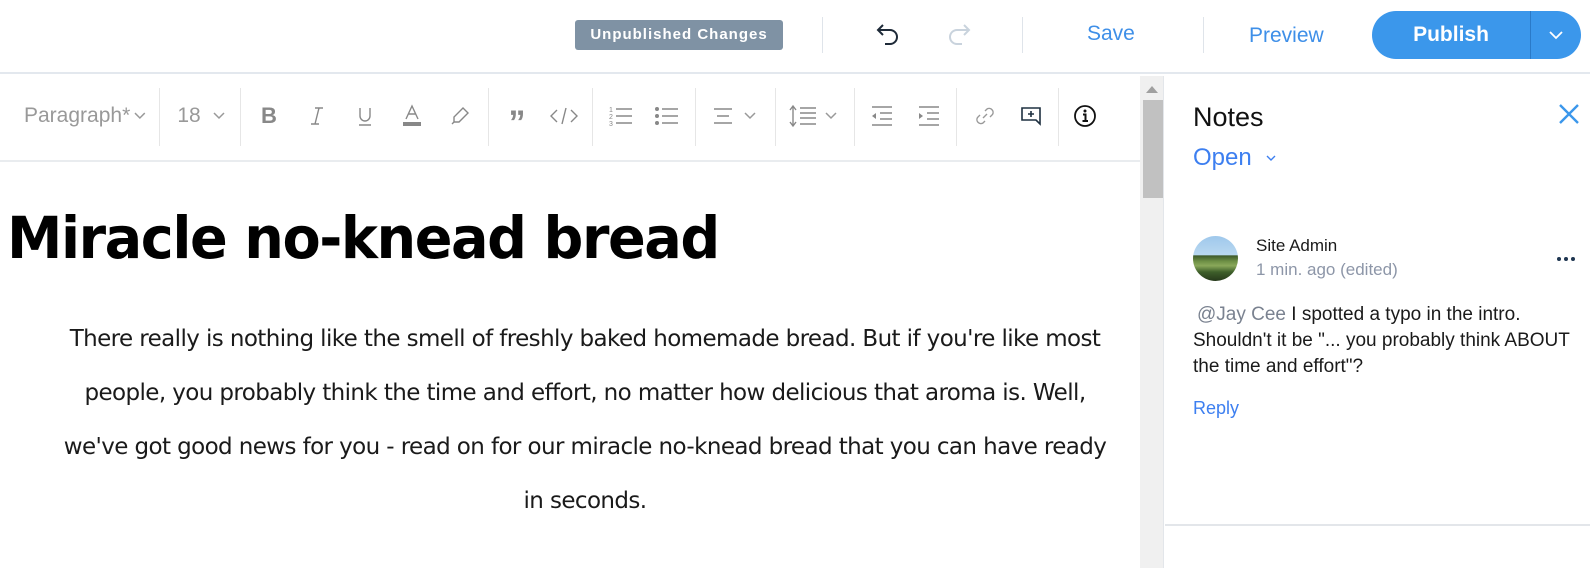  I want to click on info-button, so click(1085, 116).